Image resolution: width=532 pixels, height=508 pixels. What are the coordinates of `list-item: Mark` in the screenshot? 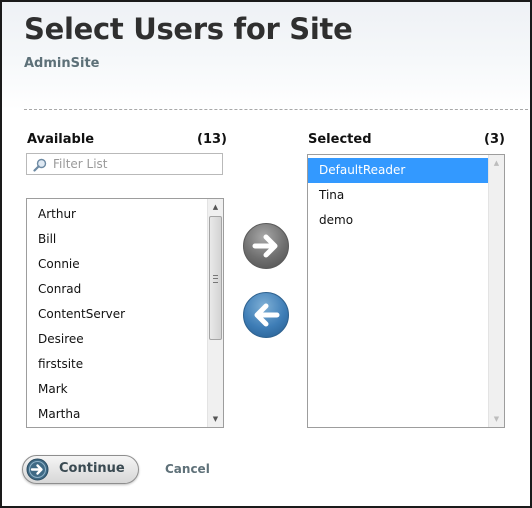 It's located at (117, 389).